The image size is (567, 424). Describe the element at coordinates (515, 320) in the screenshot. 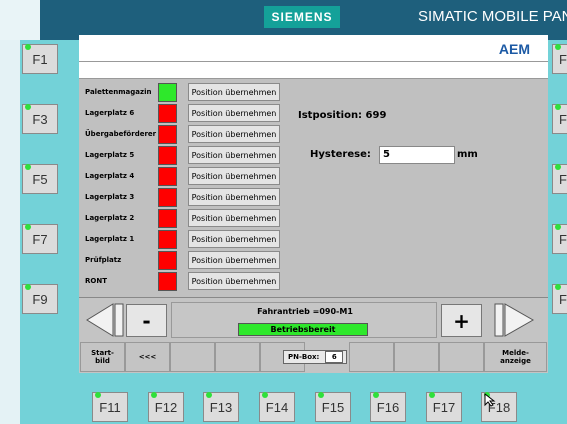

I see `arrow-right-icon` at that location.